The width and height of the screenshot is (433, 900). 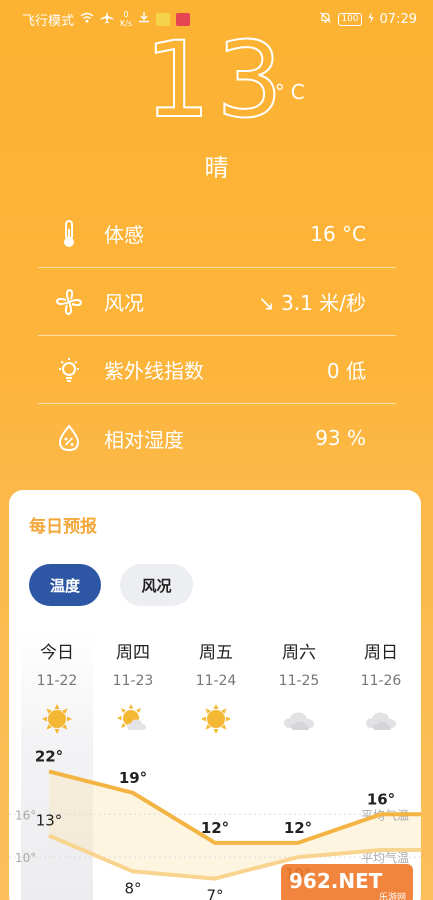 I want to click on airplane-icon, so click(x=107, y=19).